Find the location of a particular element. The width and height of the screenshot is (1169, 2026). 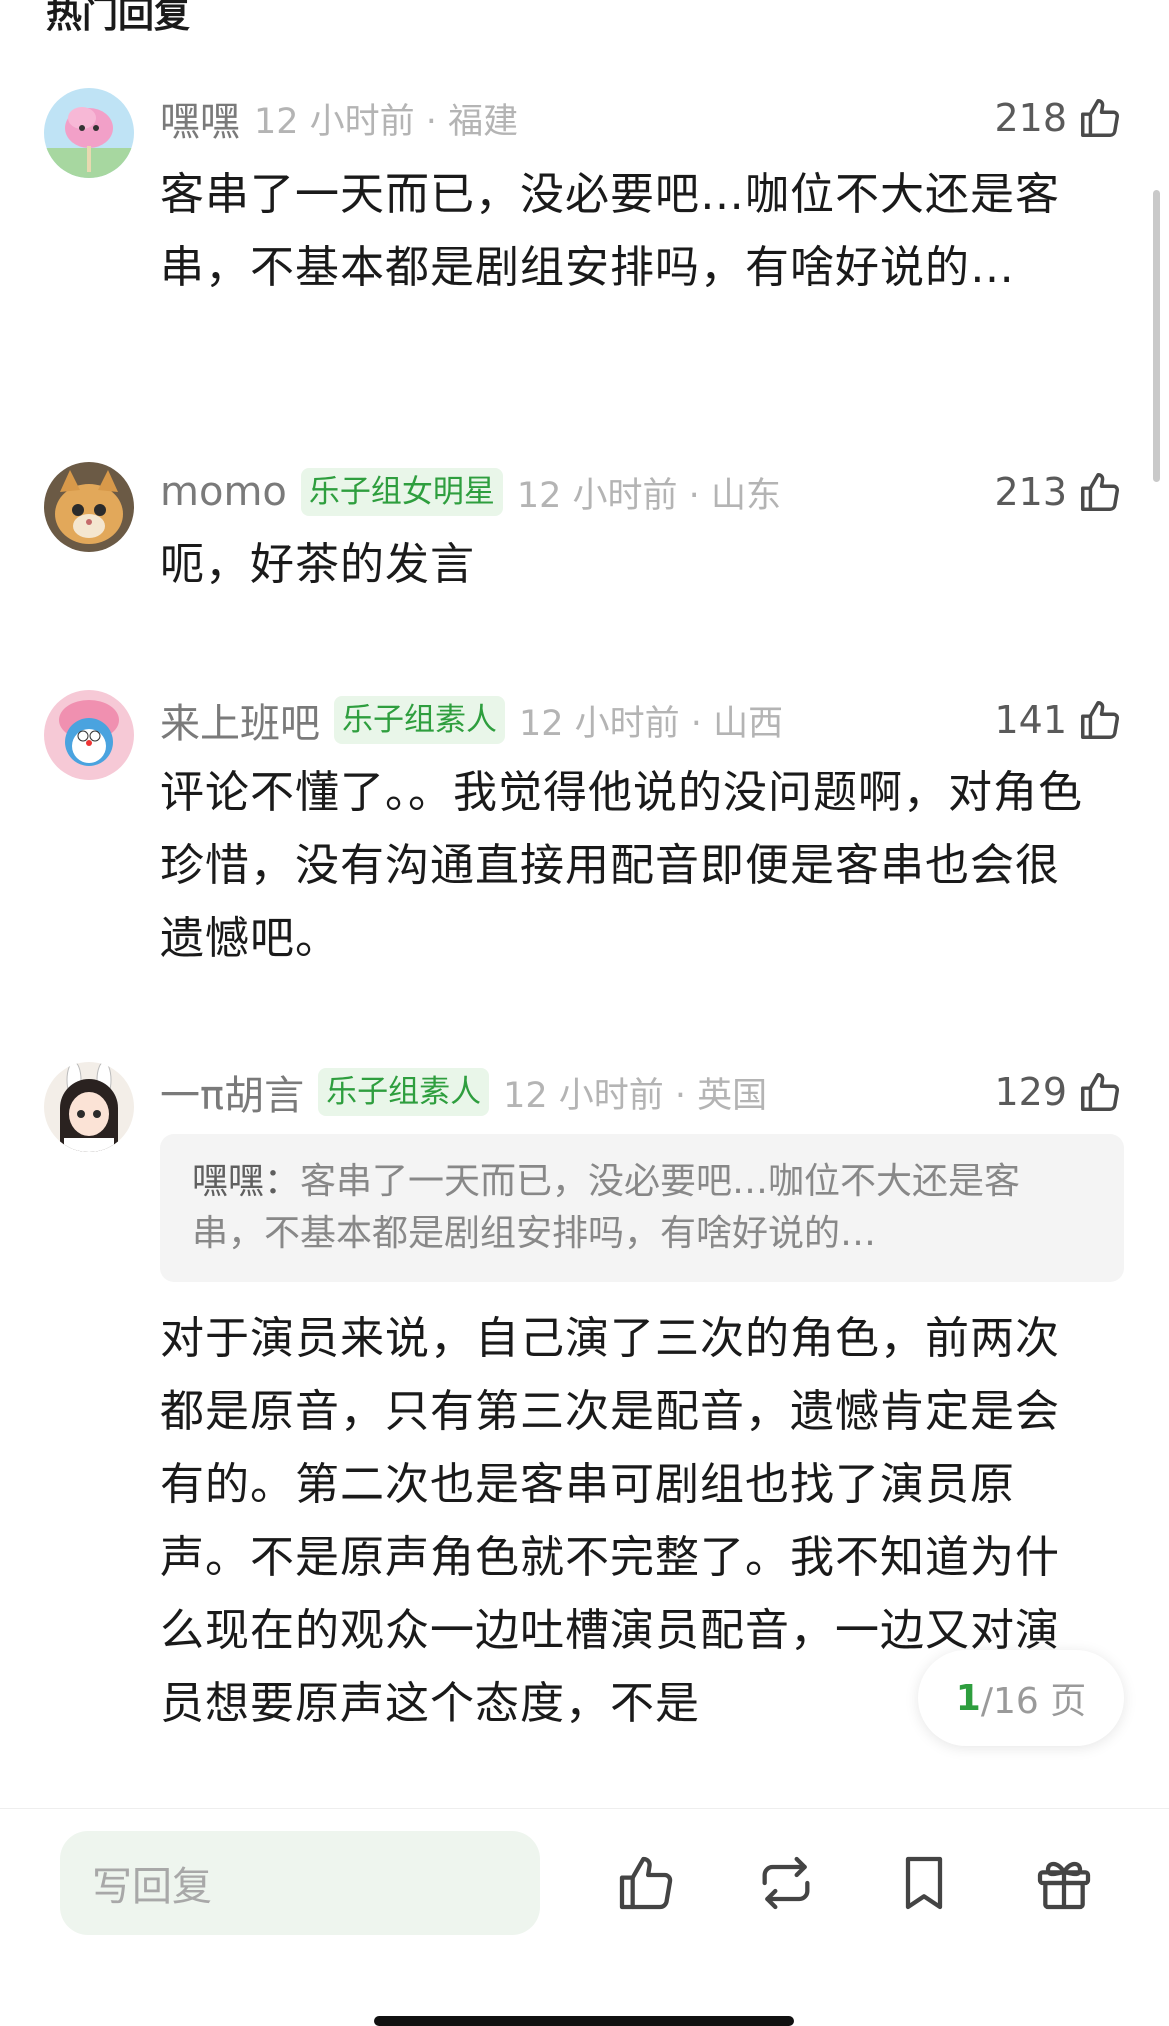

page-indicator: 1/16 页 is located at coordinates (1021, 1698).